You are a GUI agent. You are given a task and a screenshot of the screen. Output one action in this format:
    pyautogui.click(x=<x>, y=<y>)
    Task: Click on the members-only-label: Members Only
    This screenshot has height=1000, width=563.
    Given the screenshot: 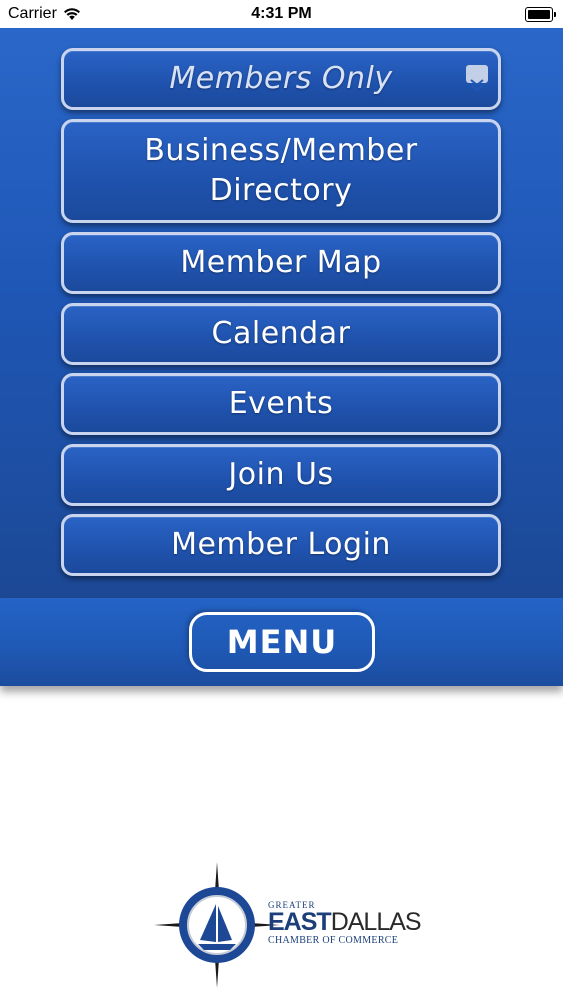 What is the action you would take?
    pyautogui.click(x=281, y=78)
    